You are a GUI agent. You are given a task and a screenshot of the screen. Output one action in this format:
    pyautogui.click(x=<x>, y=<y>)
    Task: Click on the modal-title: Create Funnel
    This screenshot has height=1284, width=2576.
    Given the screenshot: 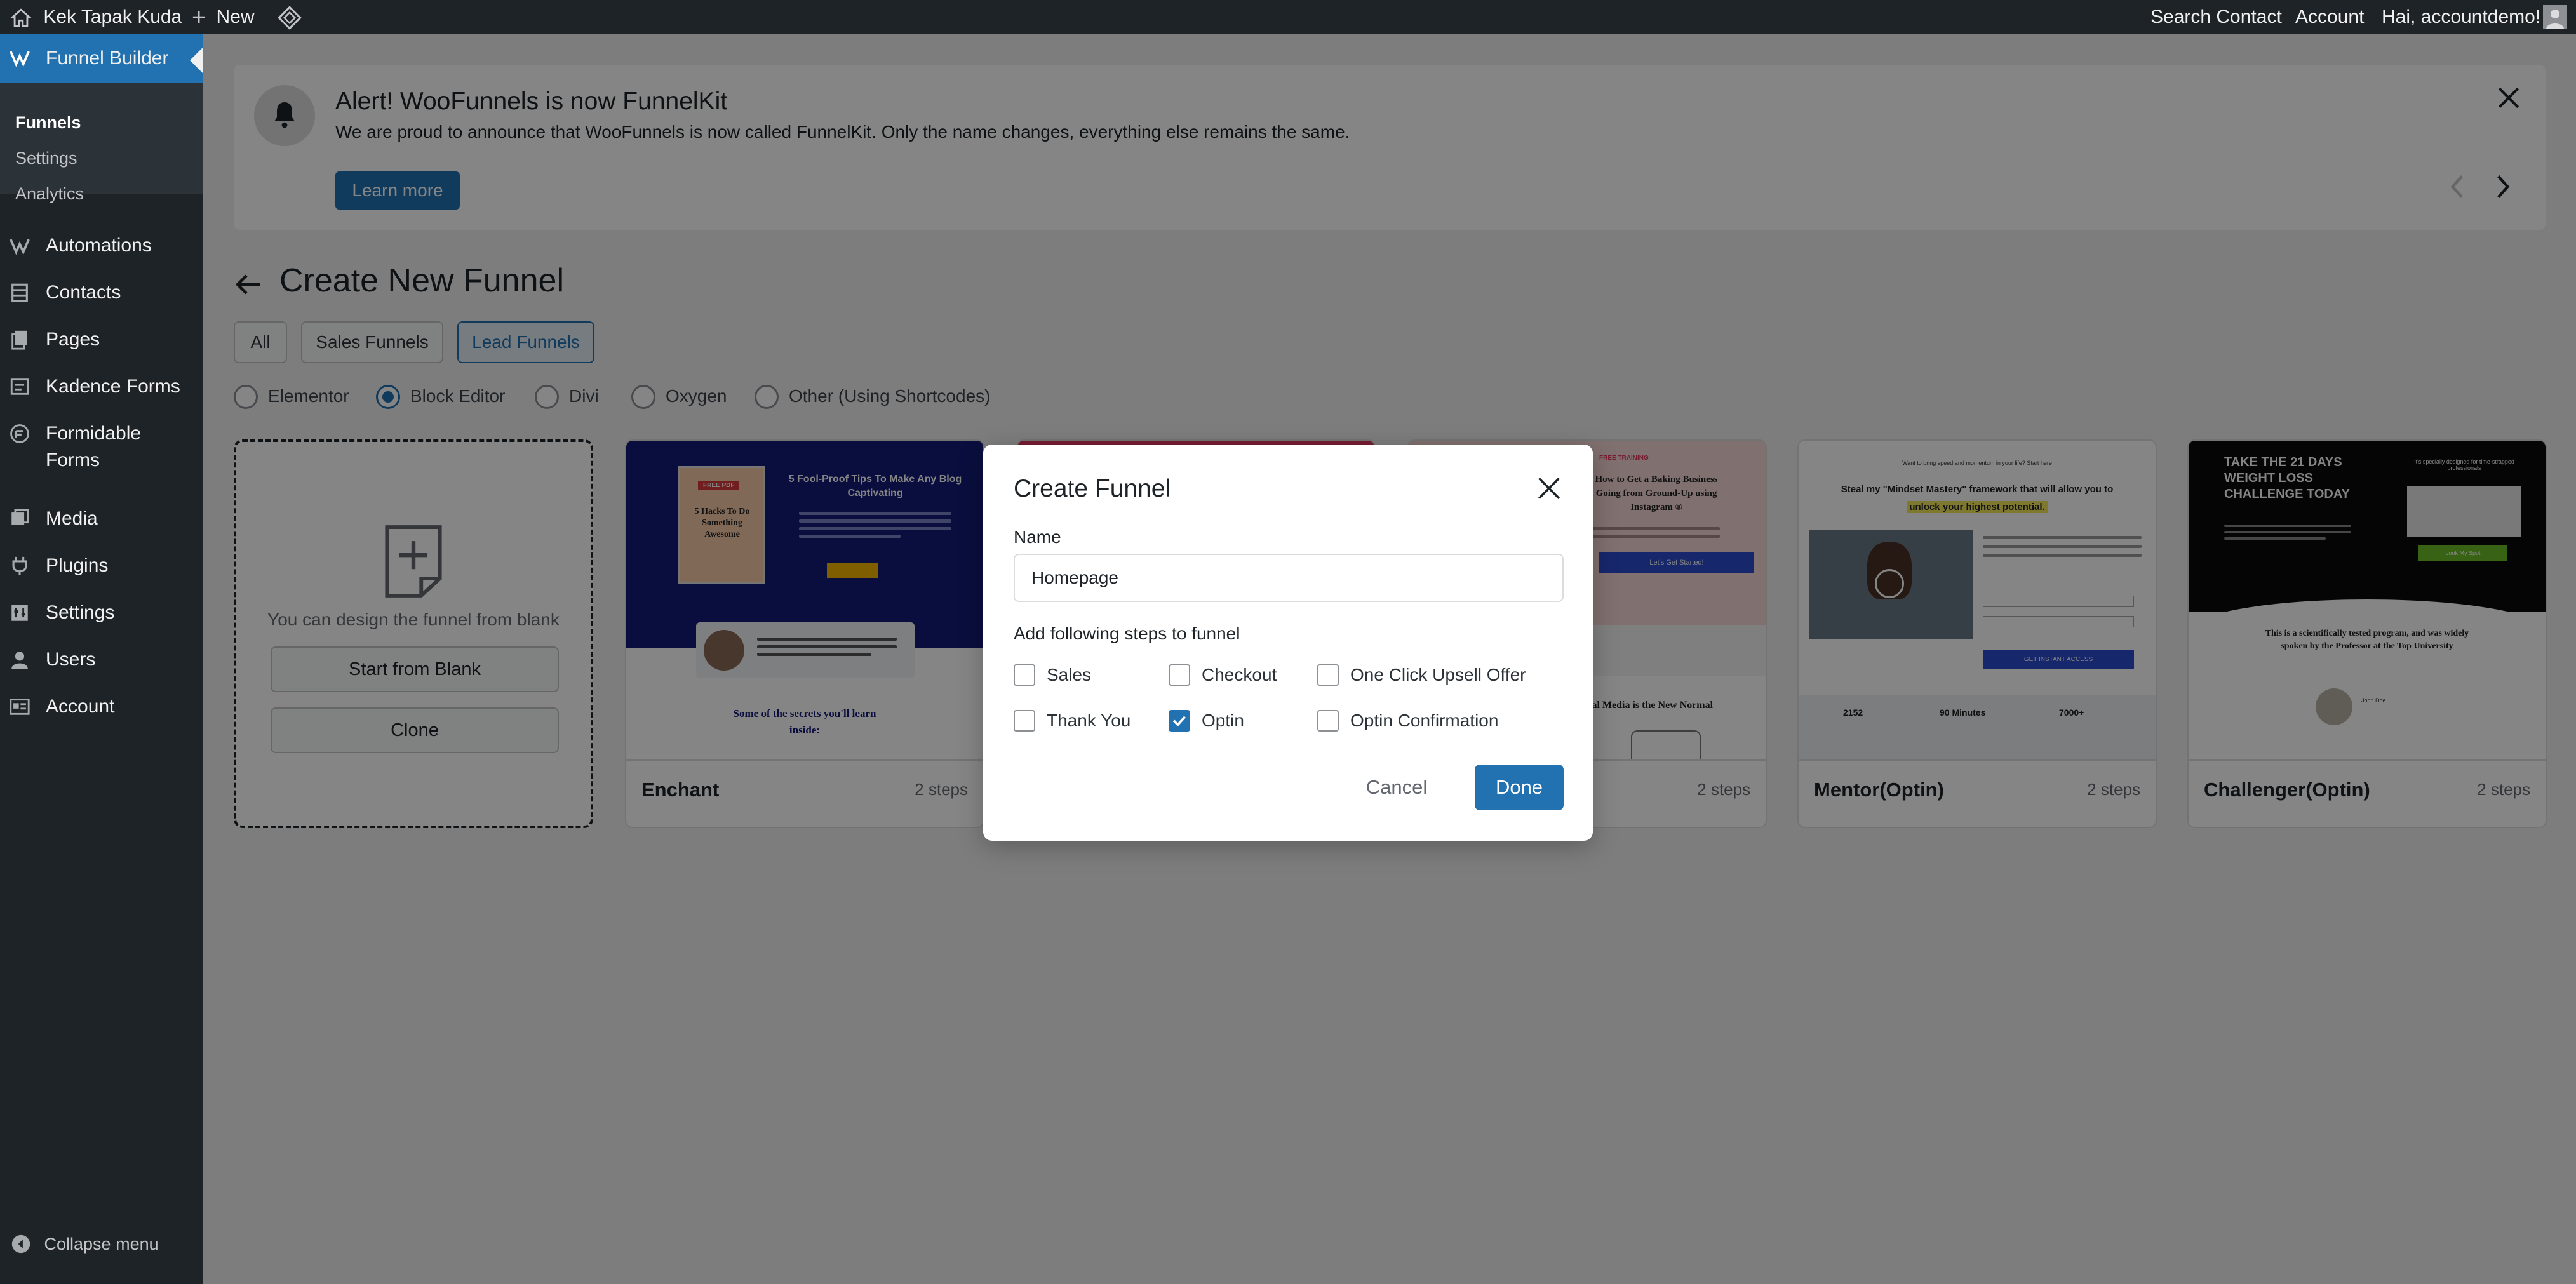 What is the action you would take?
    pyautogui.click(x=1092, y=489)
    